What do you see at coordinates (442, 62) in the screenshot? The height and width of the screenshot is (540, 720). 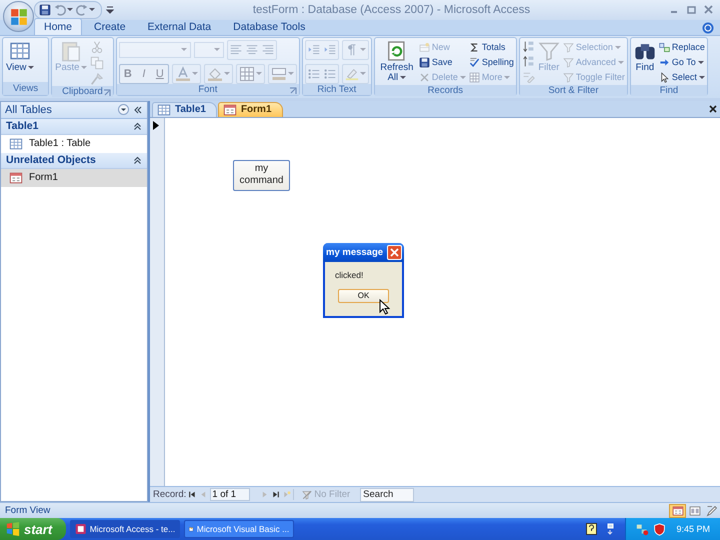 I see `save-button: Save` at bounding box center [442, 62].